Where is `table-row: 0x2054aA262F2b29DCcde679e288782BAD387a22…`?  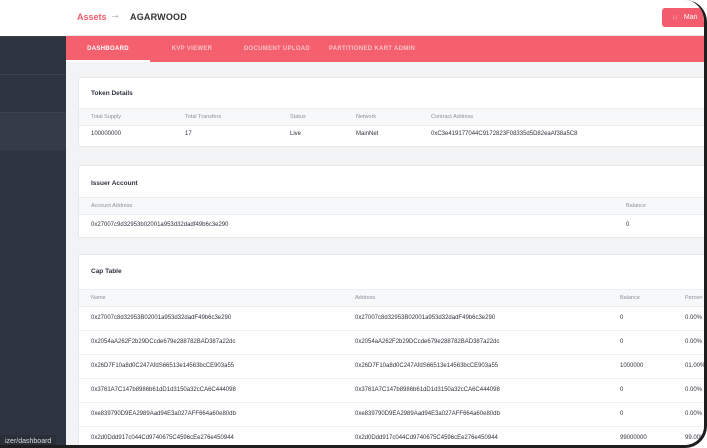
table-row: 0x2054aA262F2b29DCcde679e288782BAD387a22… is located at coordinates (391, 343).